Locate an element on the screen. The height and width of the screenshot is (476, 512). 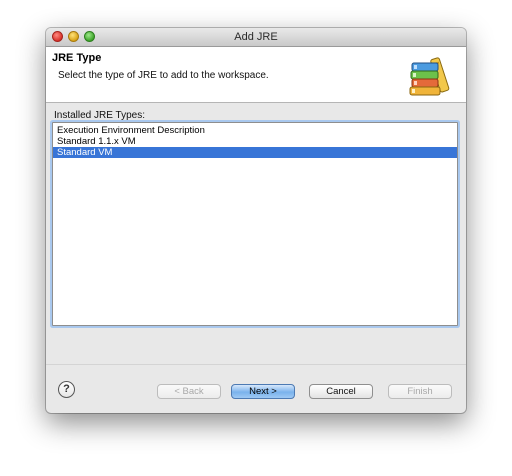
list-item-standard-vm: Standard VM is located at coordinates (255, 152).